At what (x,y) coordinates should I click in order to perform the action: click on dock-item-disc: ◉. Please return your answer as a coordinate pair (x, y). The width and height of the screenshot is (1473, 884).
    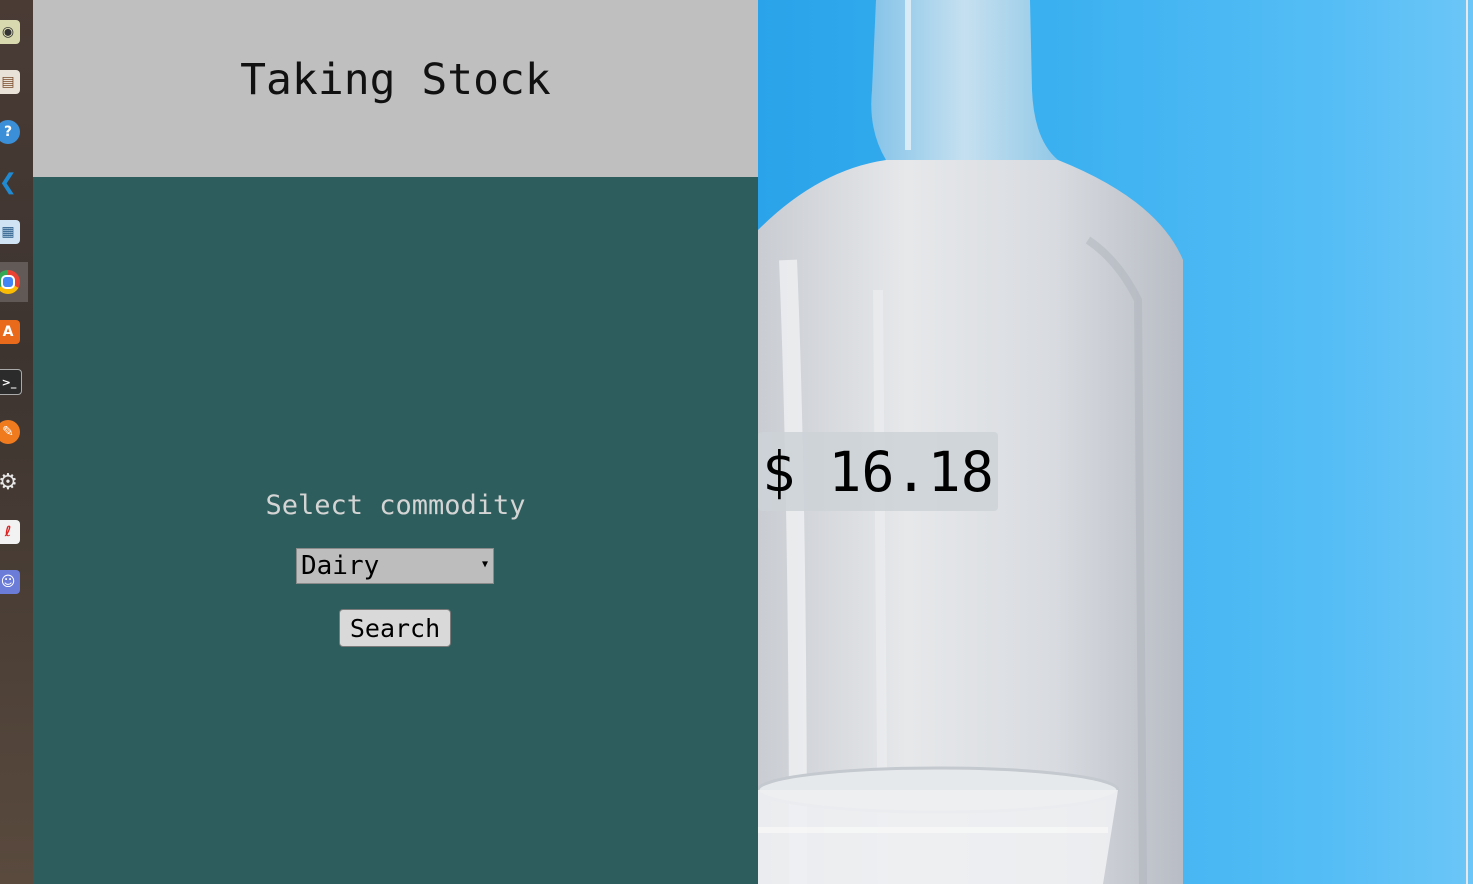
    Looking at the image, I should click on (14, 32).